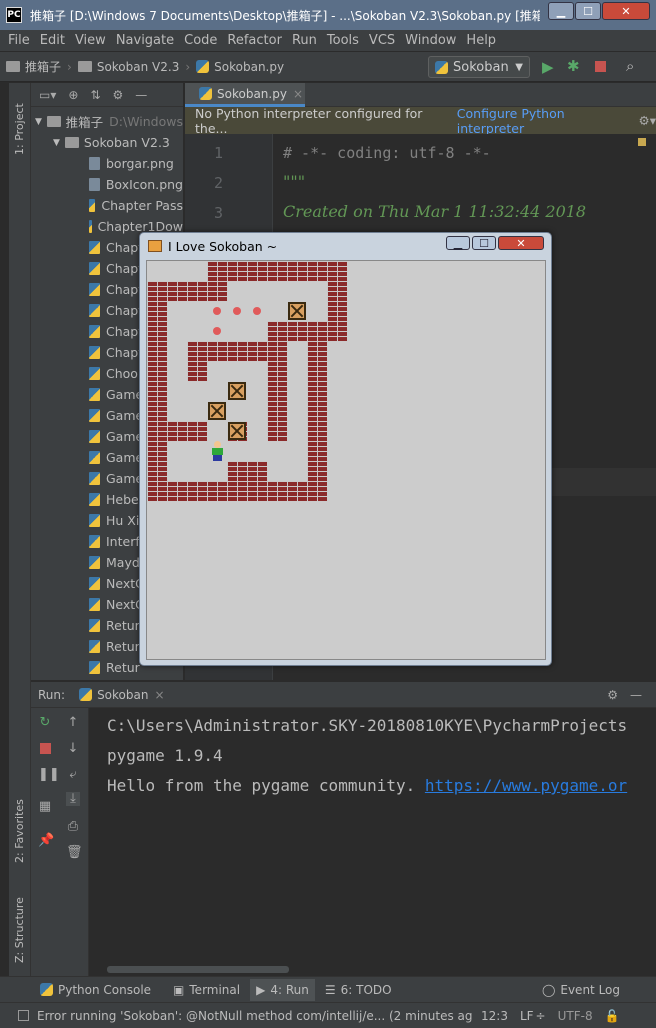 Image resolution: width=656 pixels, height=1028 pixels. I want to click on locate-icon: ⊕, so click(73, 95).